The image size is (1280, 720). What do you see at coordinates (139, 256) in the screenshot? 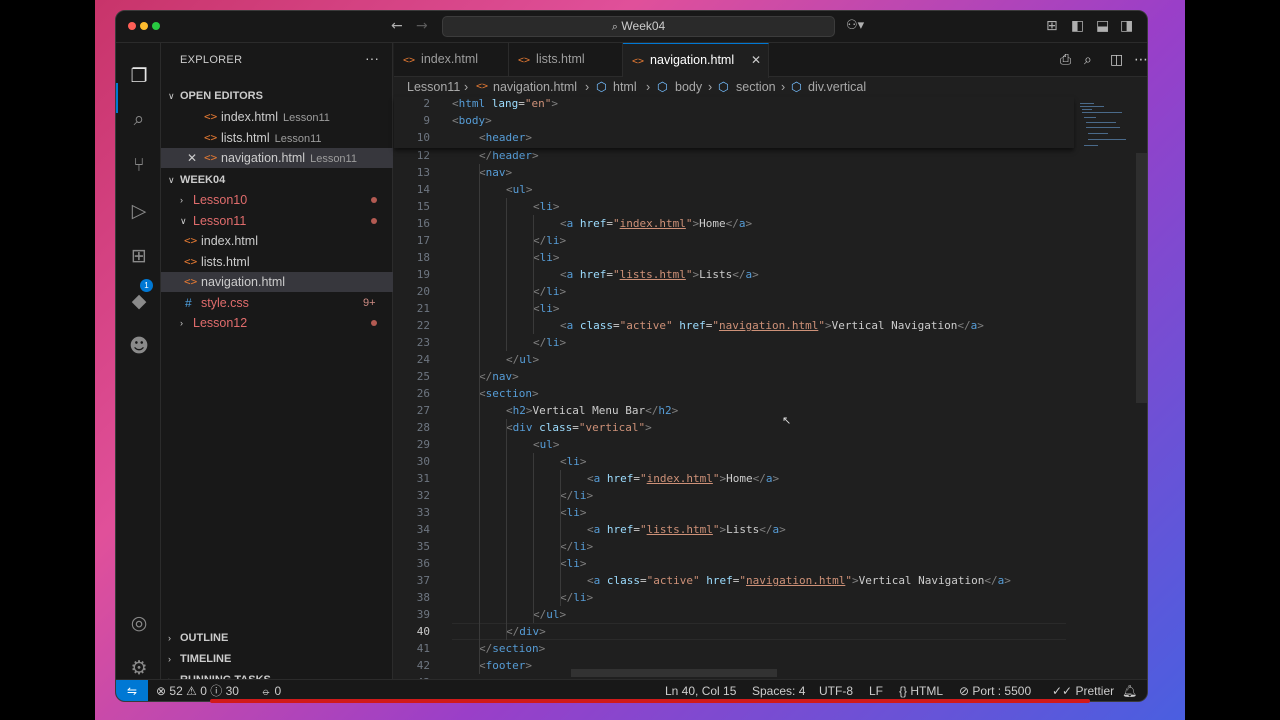
I see `extensions-icon: ⊞` at bounding box center [139, 256].